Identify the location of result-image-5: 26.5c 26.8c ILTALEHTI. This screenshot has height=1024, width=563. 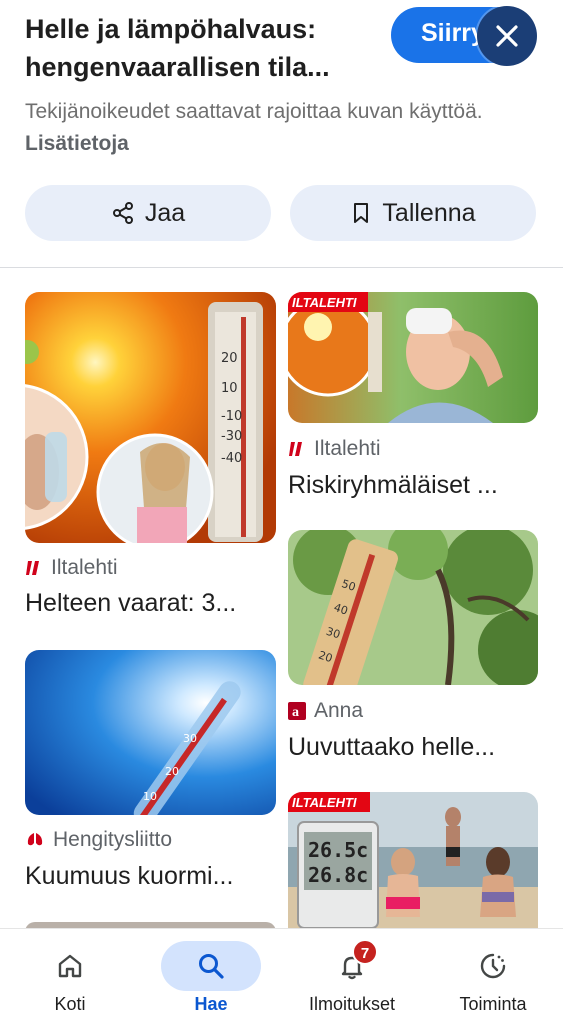
(413, 860).